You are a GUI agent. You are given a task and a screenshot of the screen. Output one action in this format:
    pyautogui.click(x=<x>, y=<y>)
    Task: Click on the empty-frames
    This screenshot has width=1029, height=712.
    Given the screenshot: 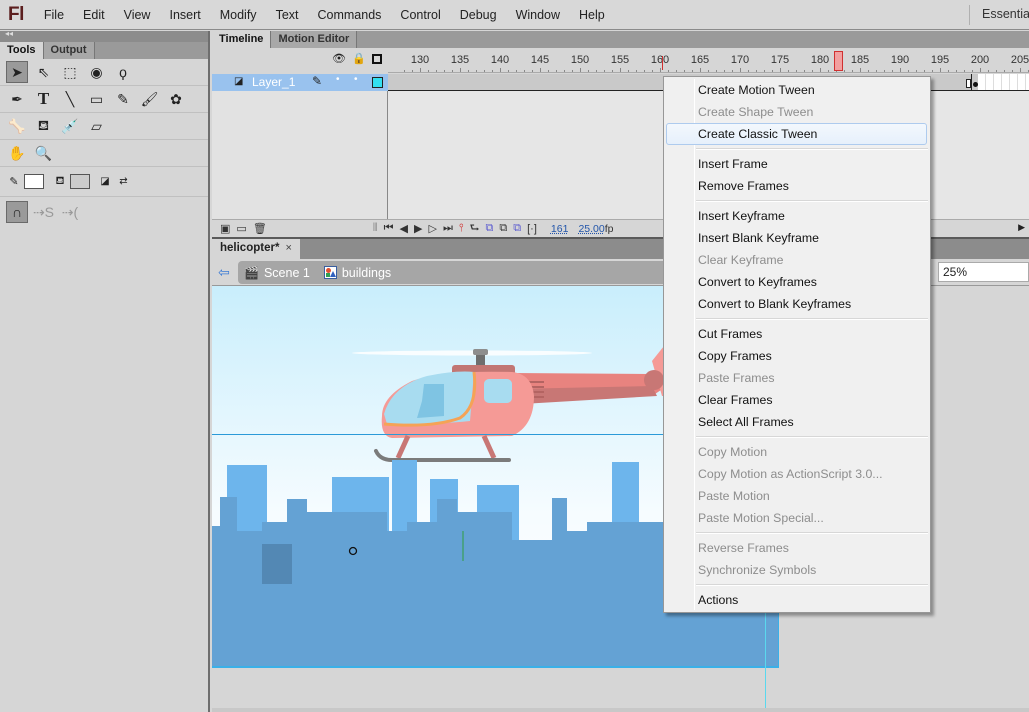 What is the action you would take?
    pyautogui.click(x=1003, y=82)
    